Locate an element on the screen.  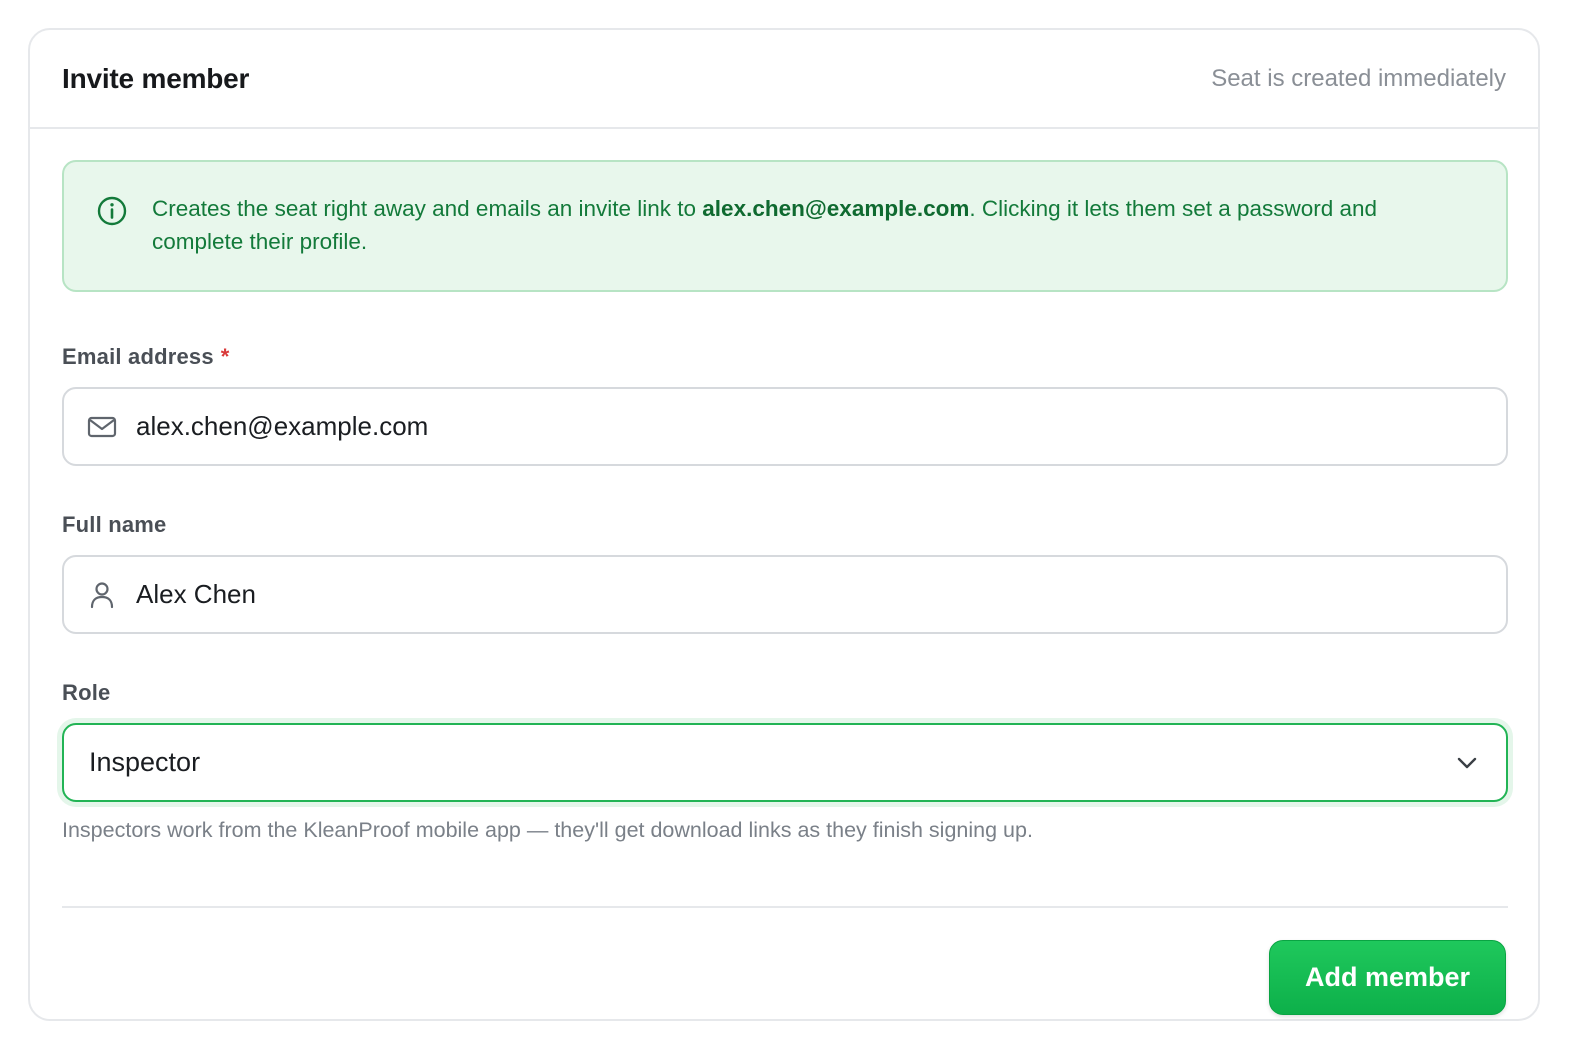
full-name-label-text: Full name is located at coordinates (114, 524).